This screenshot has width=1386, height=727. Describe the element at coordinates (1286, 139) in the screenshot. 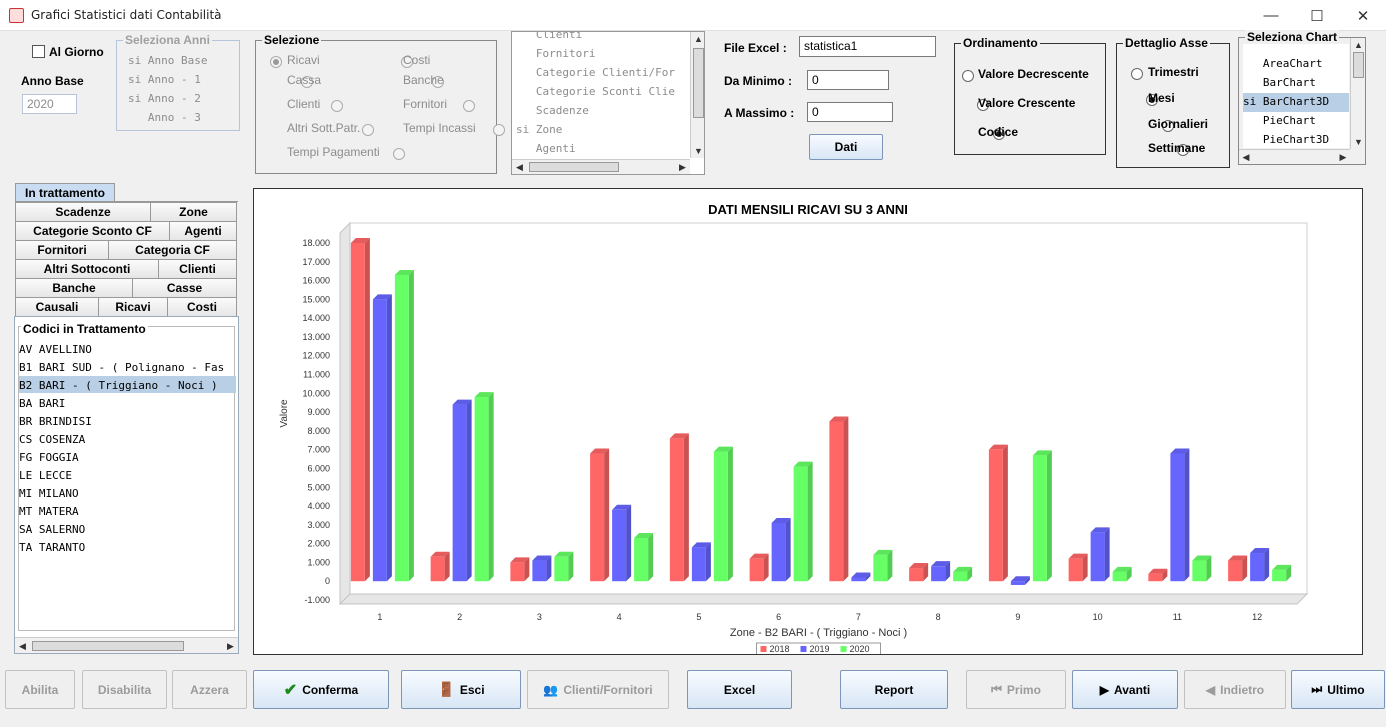

I see `chart-type-item: PieChart3D` at that location.